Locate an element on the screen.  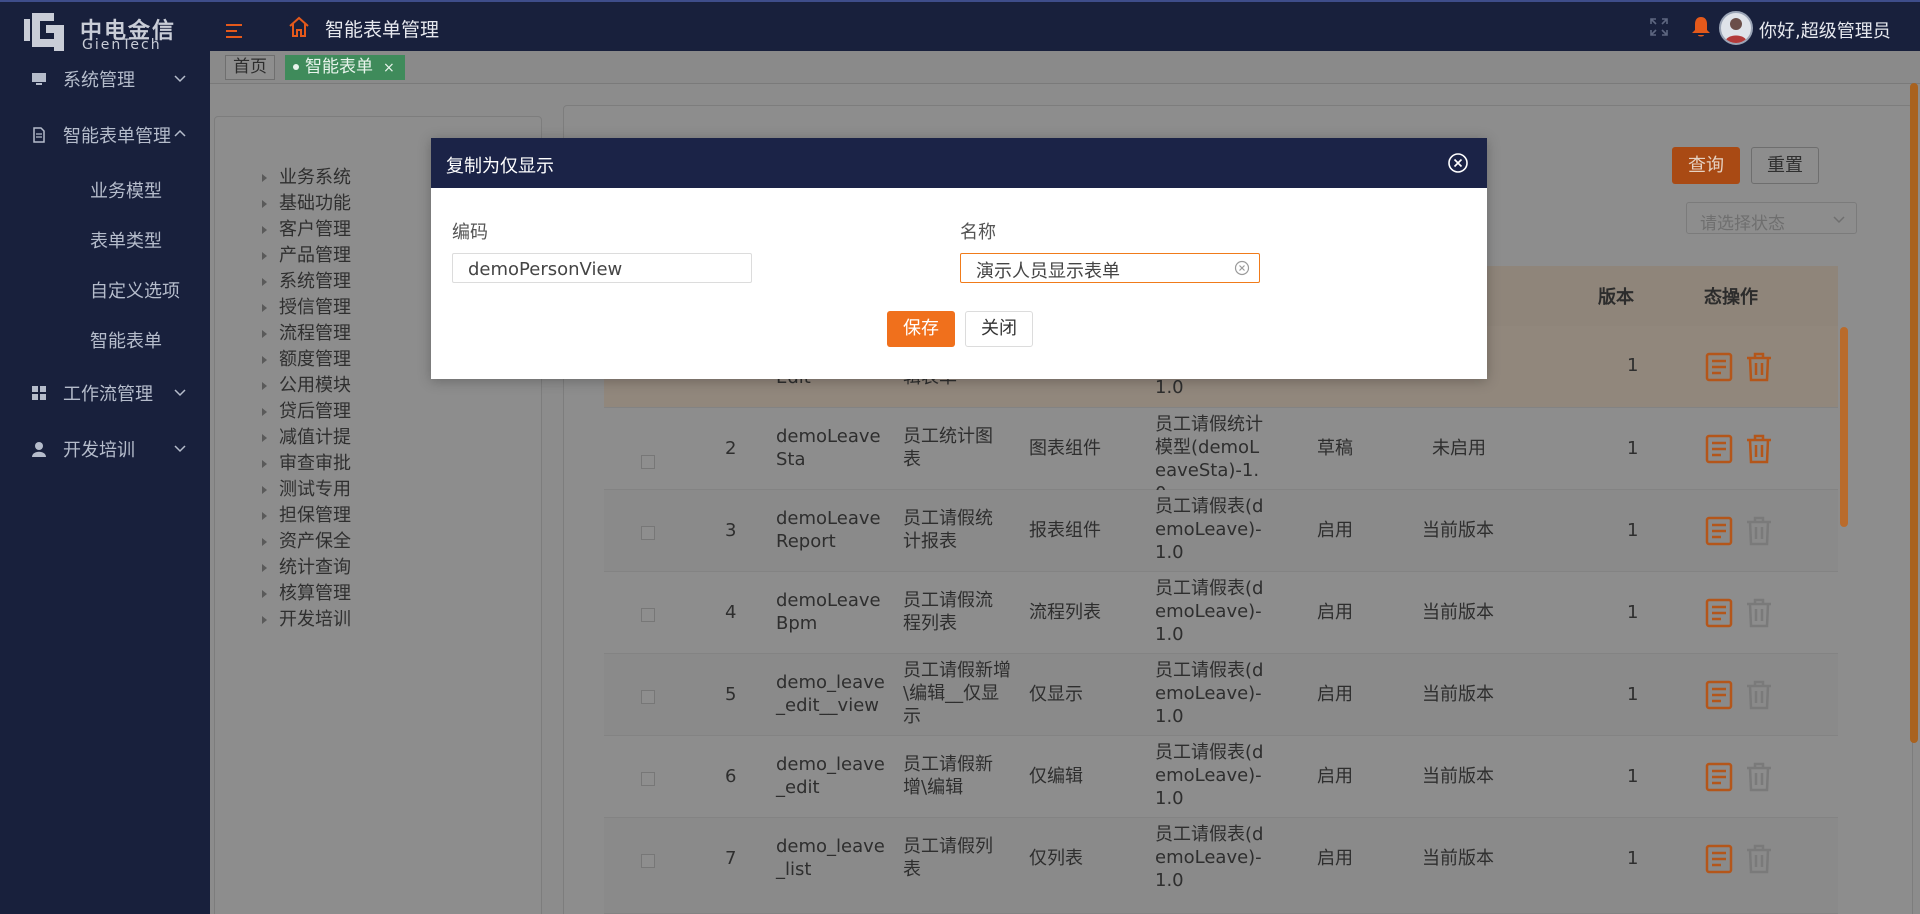
column-header-version: 版本 is located at coordinates (1616, 297).